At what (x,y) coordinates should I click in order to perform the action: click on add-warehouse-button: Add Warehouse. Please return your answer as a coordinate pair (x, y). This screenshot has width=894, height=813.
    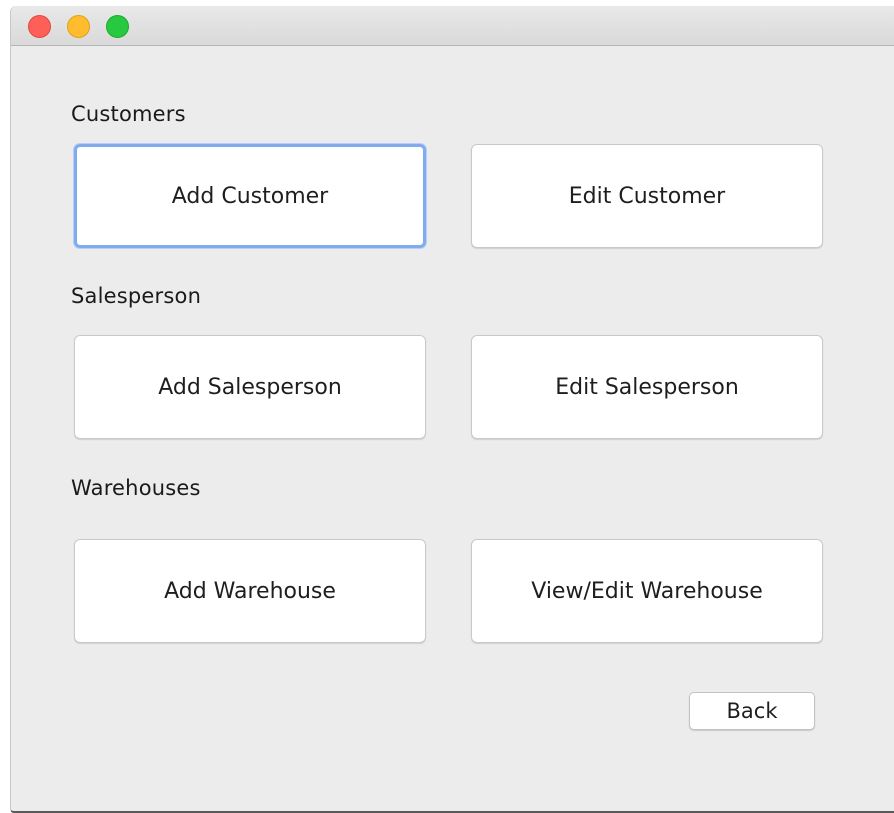
    Looking at the image, I should click on (250, 591).